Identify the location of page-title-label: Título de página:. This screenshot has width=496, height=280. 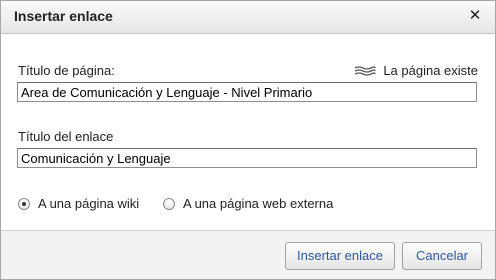
(66, 70).